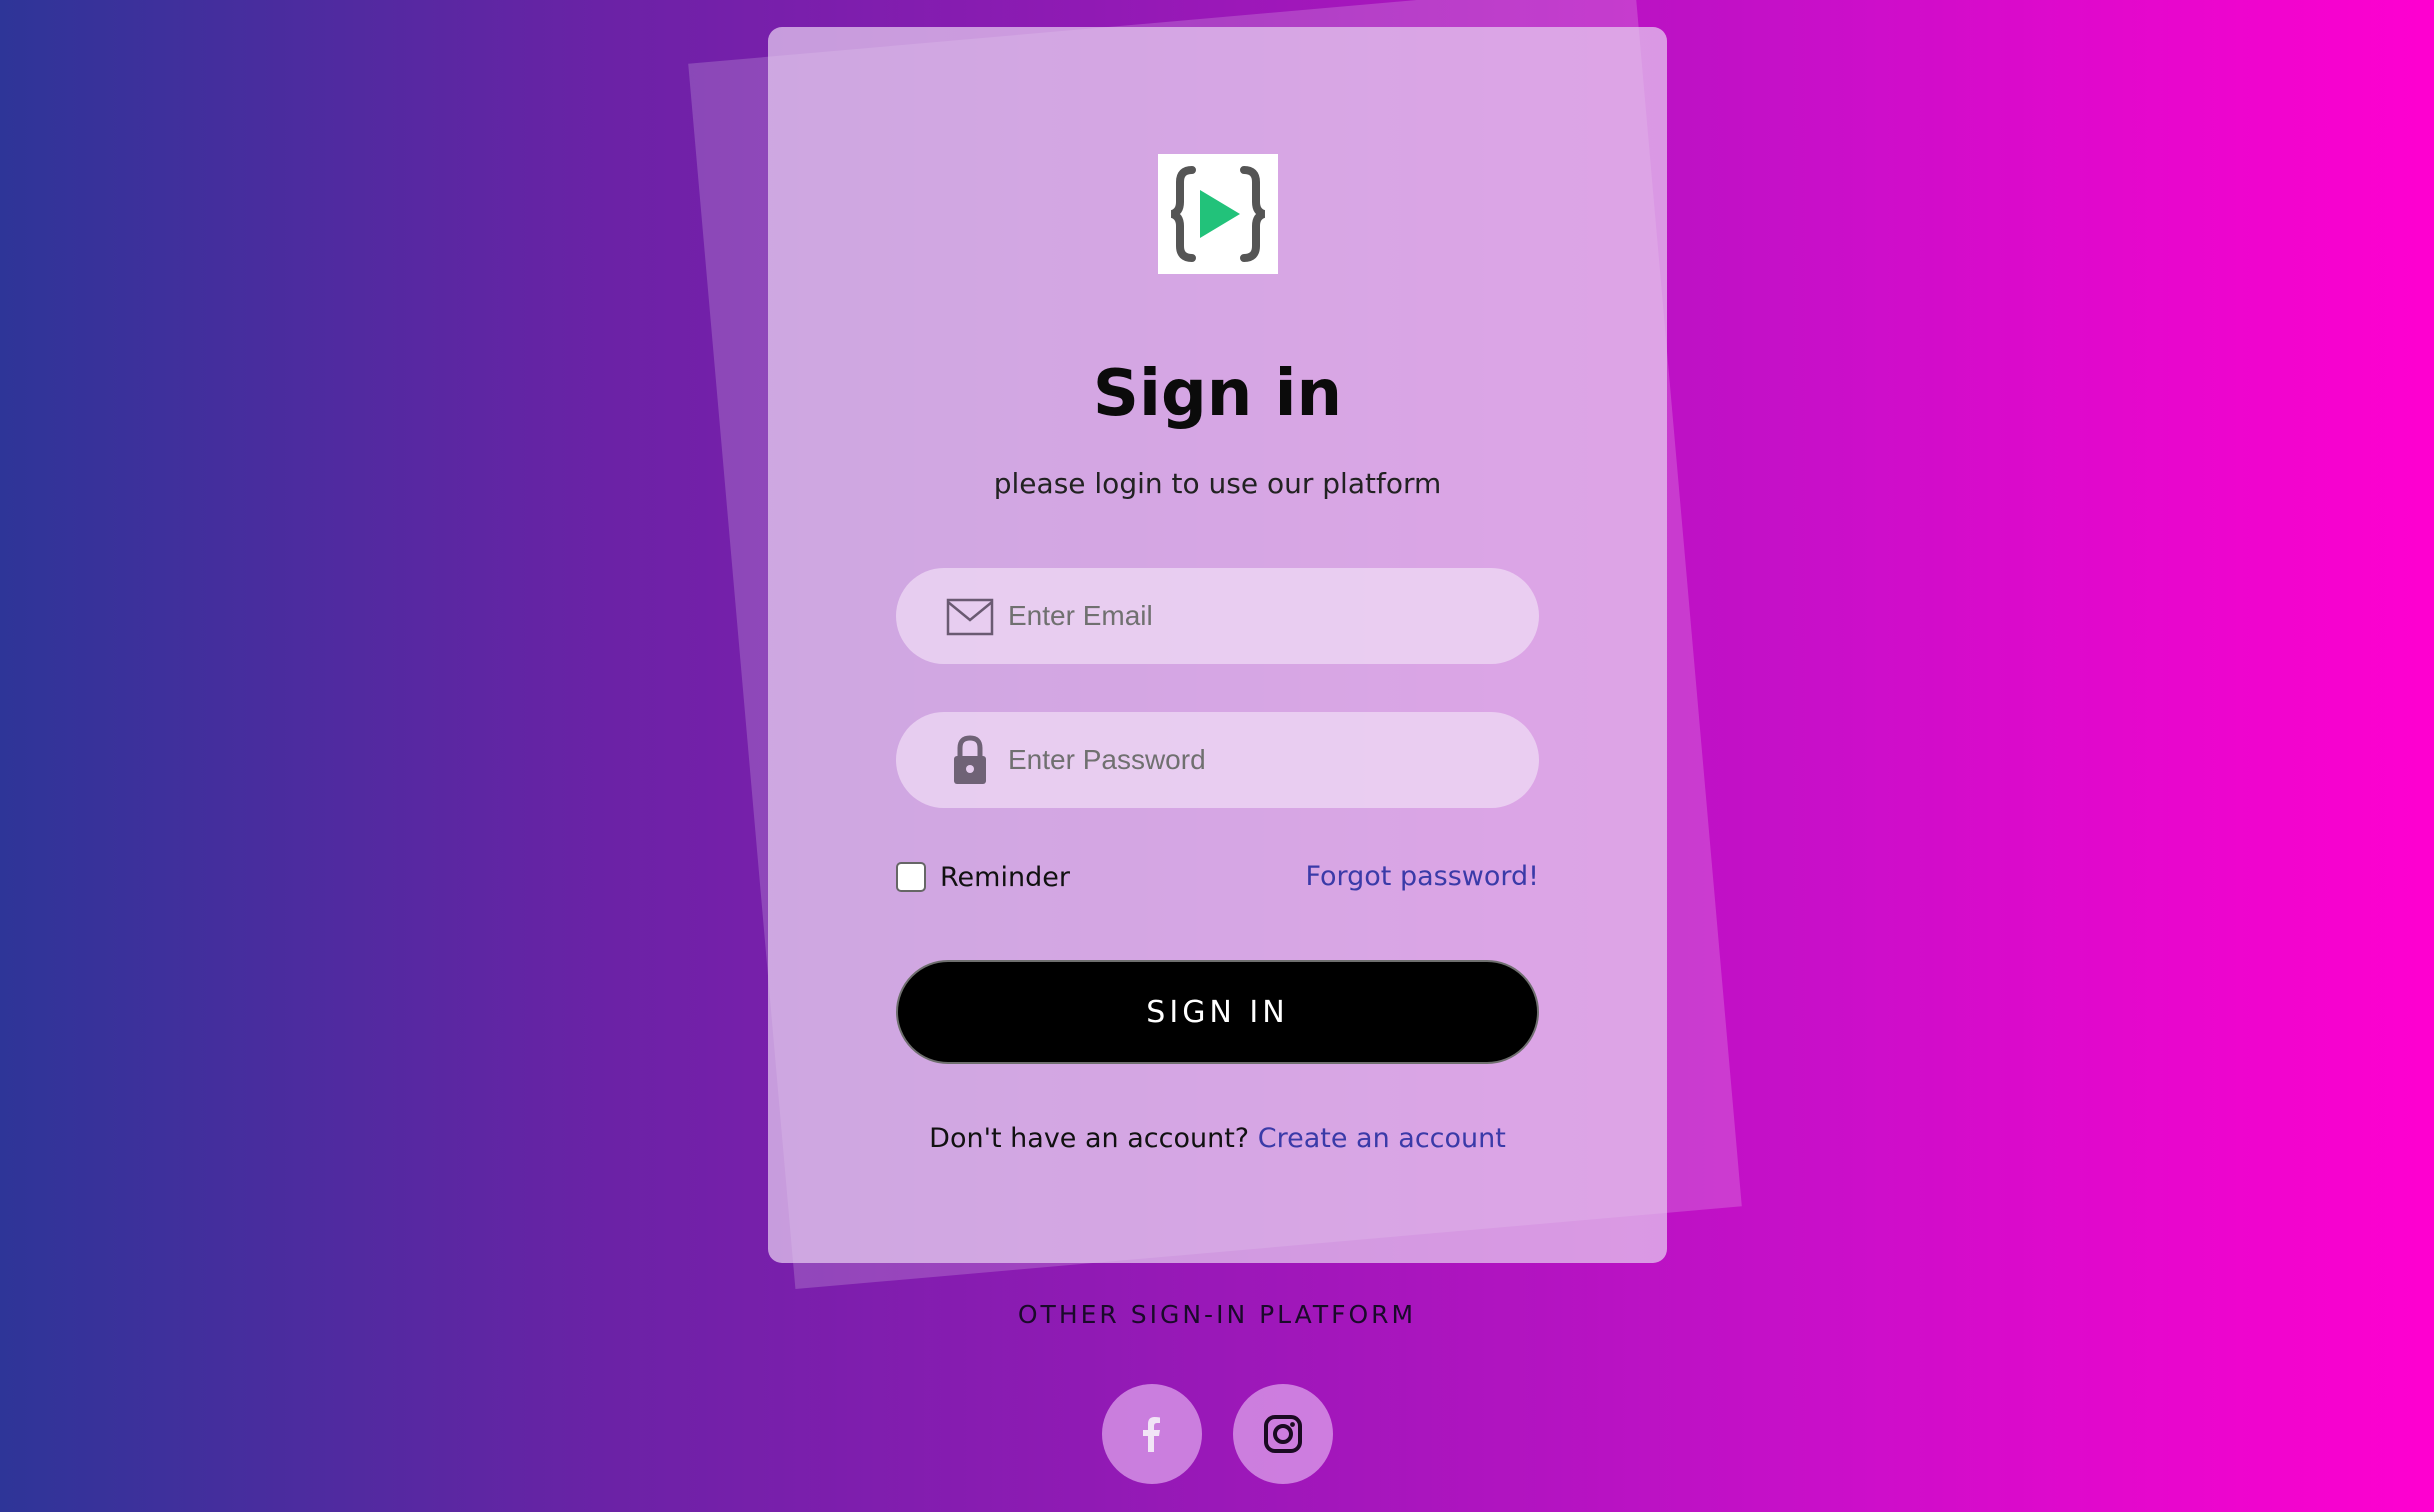 The height and width of the screenshot is (1512, 2434). I want to click on login-options-row: Reminder Forgot password!, so click(1217, 877).